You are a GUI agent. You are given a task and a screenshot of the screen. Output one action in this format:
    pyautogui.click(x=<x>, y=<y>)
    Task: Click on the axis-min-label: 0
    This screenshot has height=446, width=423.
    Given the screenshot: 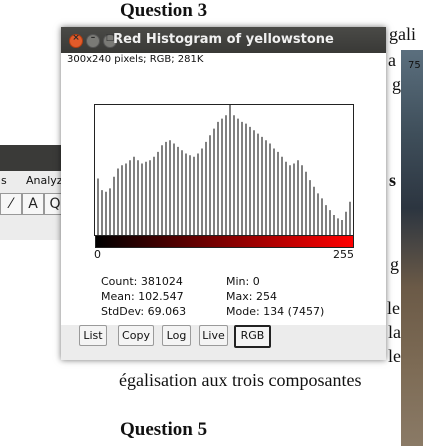 What is the action you would take?
    pyautogui.click(x=97, y=254)
    